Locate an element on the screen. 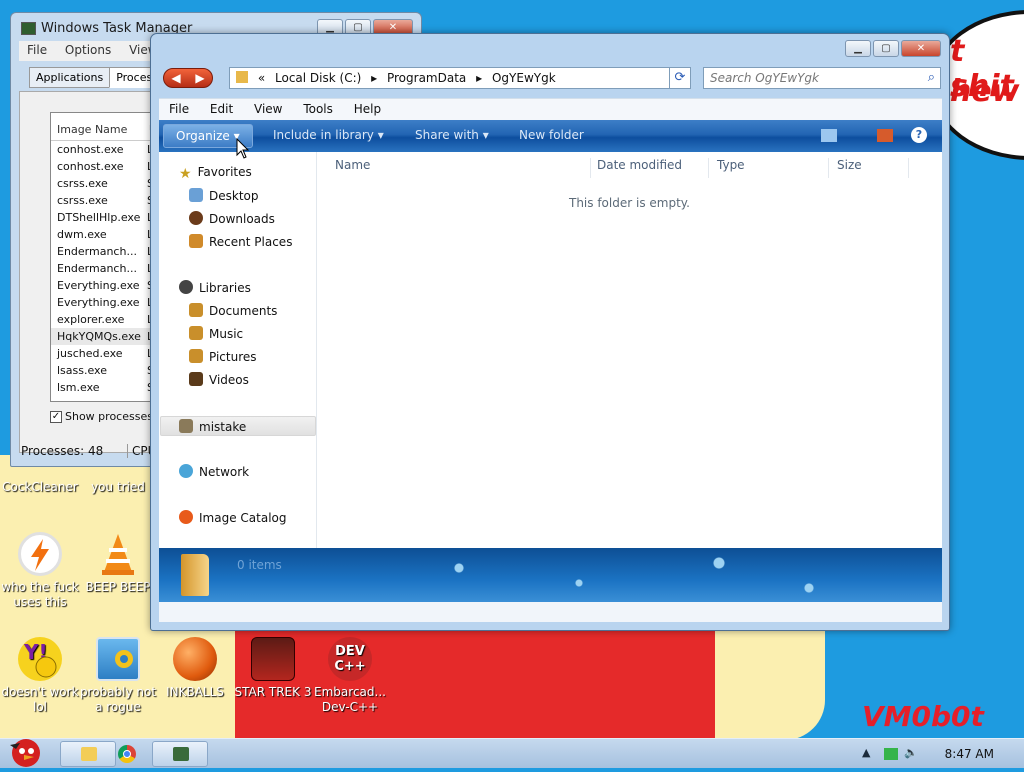 The image size is (1024, 772). taskbar: ▲ 🔈 8:47 AM is located at coordinates (512, 753).